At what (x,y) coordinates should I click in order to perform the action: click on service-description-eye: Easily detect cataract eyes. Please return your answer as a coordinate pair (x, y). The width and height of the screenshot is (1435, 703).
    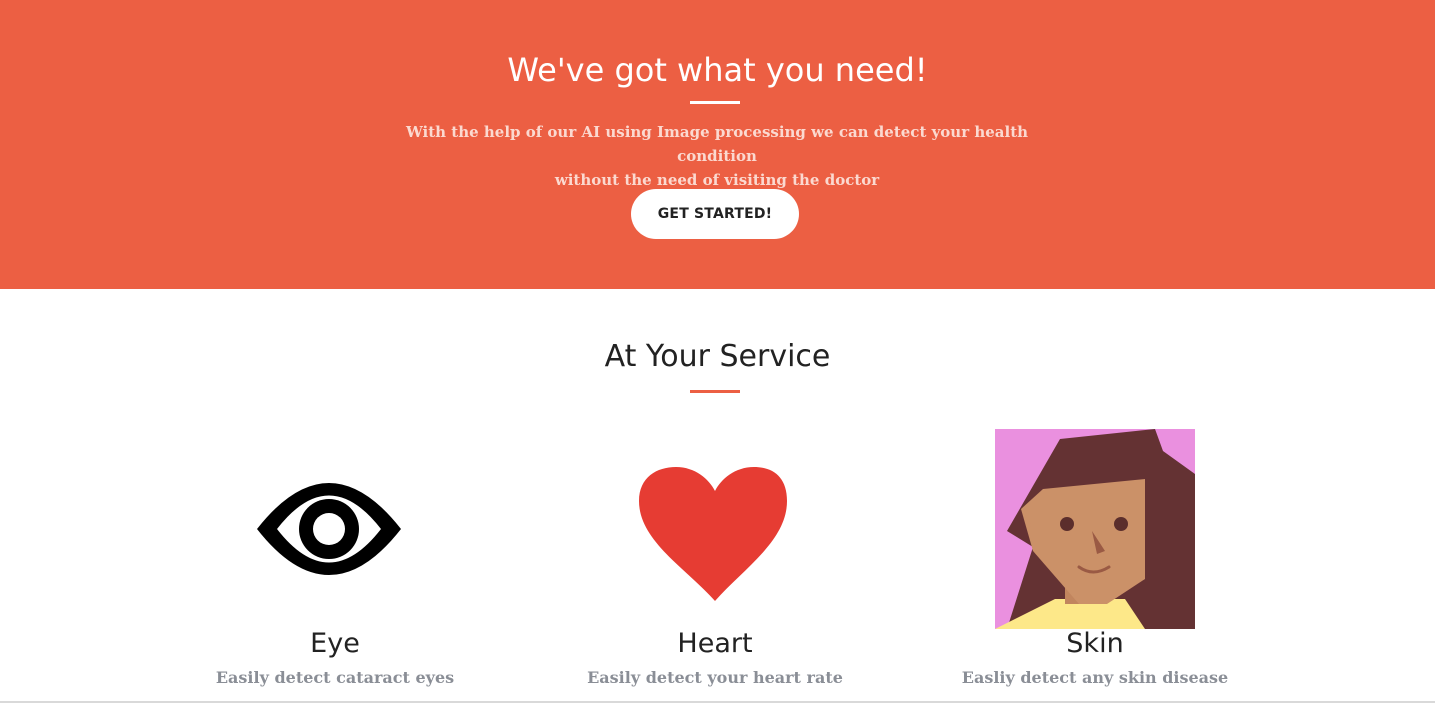
    Looking at the image, I should click on (335, 677).